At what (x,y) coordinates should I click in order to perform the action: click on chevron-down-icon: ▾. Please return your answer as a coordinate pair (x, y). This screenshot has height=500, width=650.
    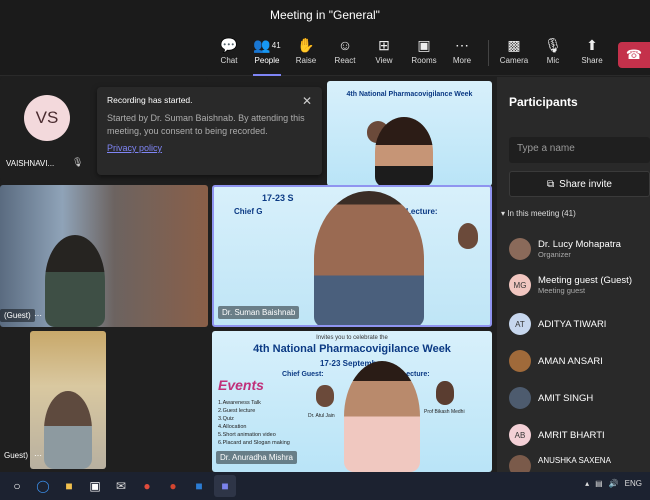
    Looking at the image, I should click on (503, 213).